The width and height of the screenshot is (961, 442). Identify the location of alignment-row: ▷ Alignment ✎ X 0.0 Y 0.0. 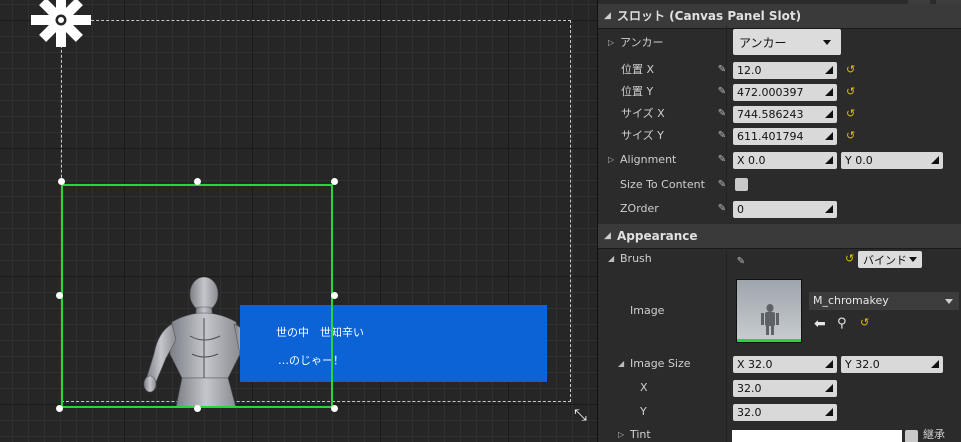
(779, 160).